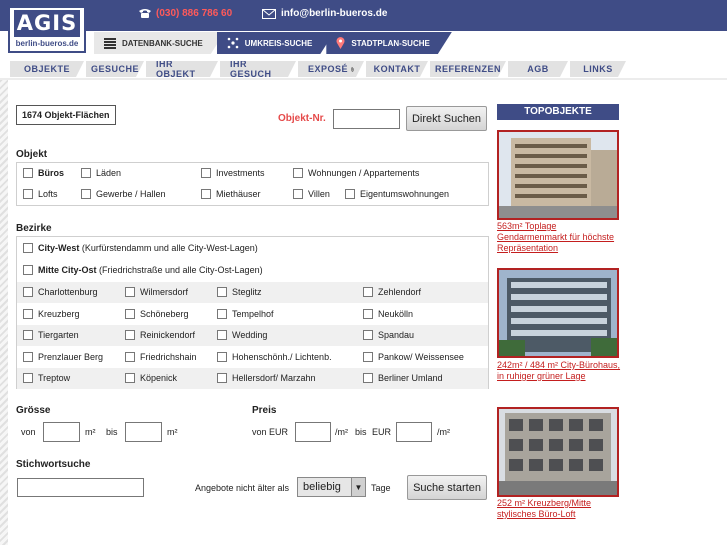 This screenshot has height=545, width=727. What do you see at coordinates (538, 69) in the screenshot?
I see `nav-agb: AGB` at bounding box center [538, 69].